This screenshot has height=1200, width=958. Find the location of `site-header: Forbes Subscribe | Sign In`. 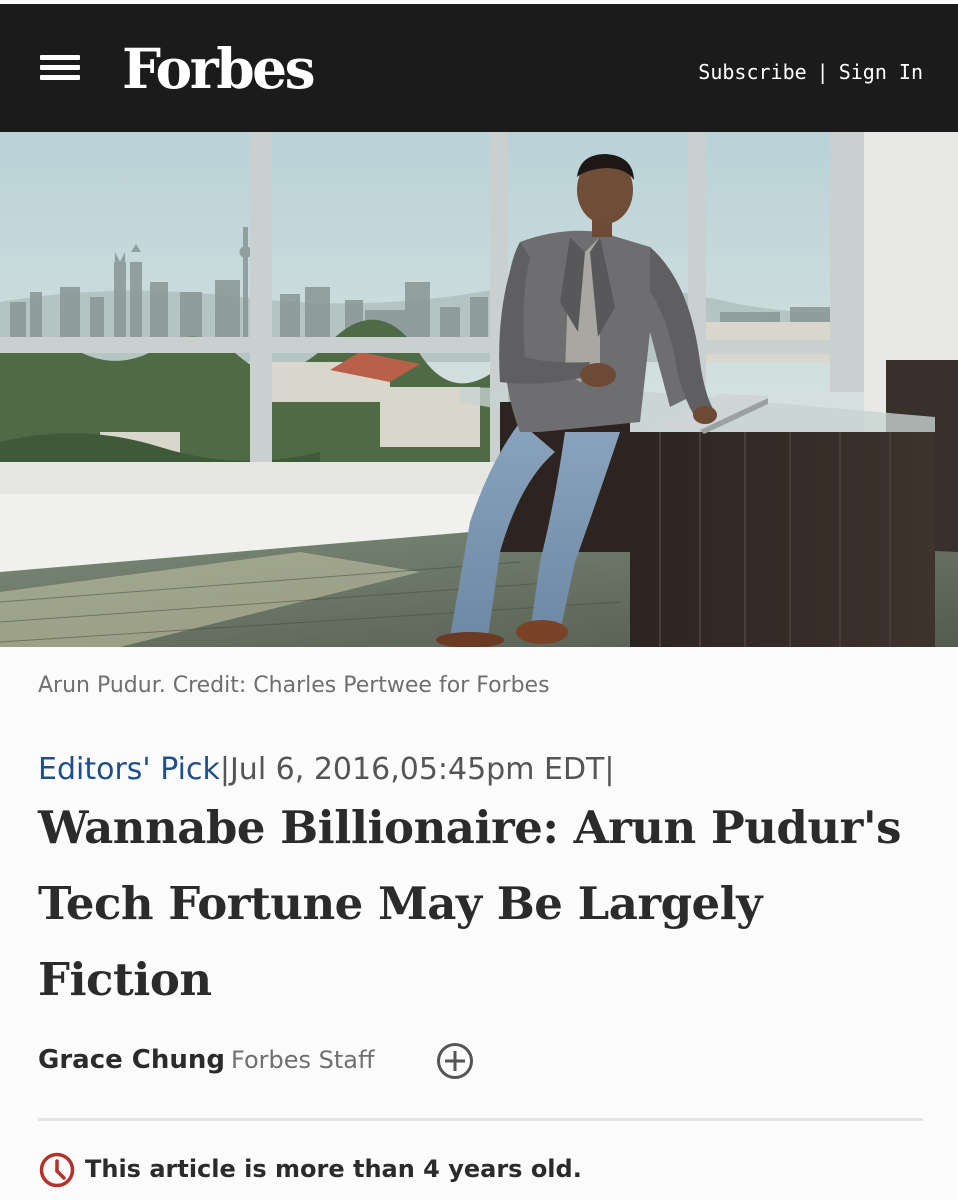

site-header: Forbes Subscribe | Sign In is located at coordinates (479, 68).